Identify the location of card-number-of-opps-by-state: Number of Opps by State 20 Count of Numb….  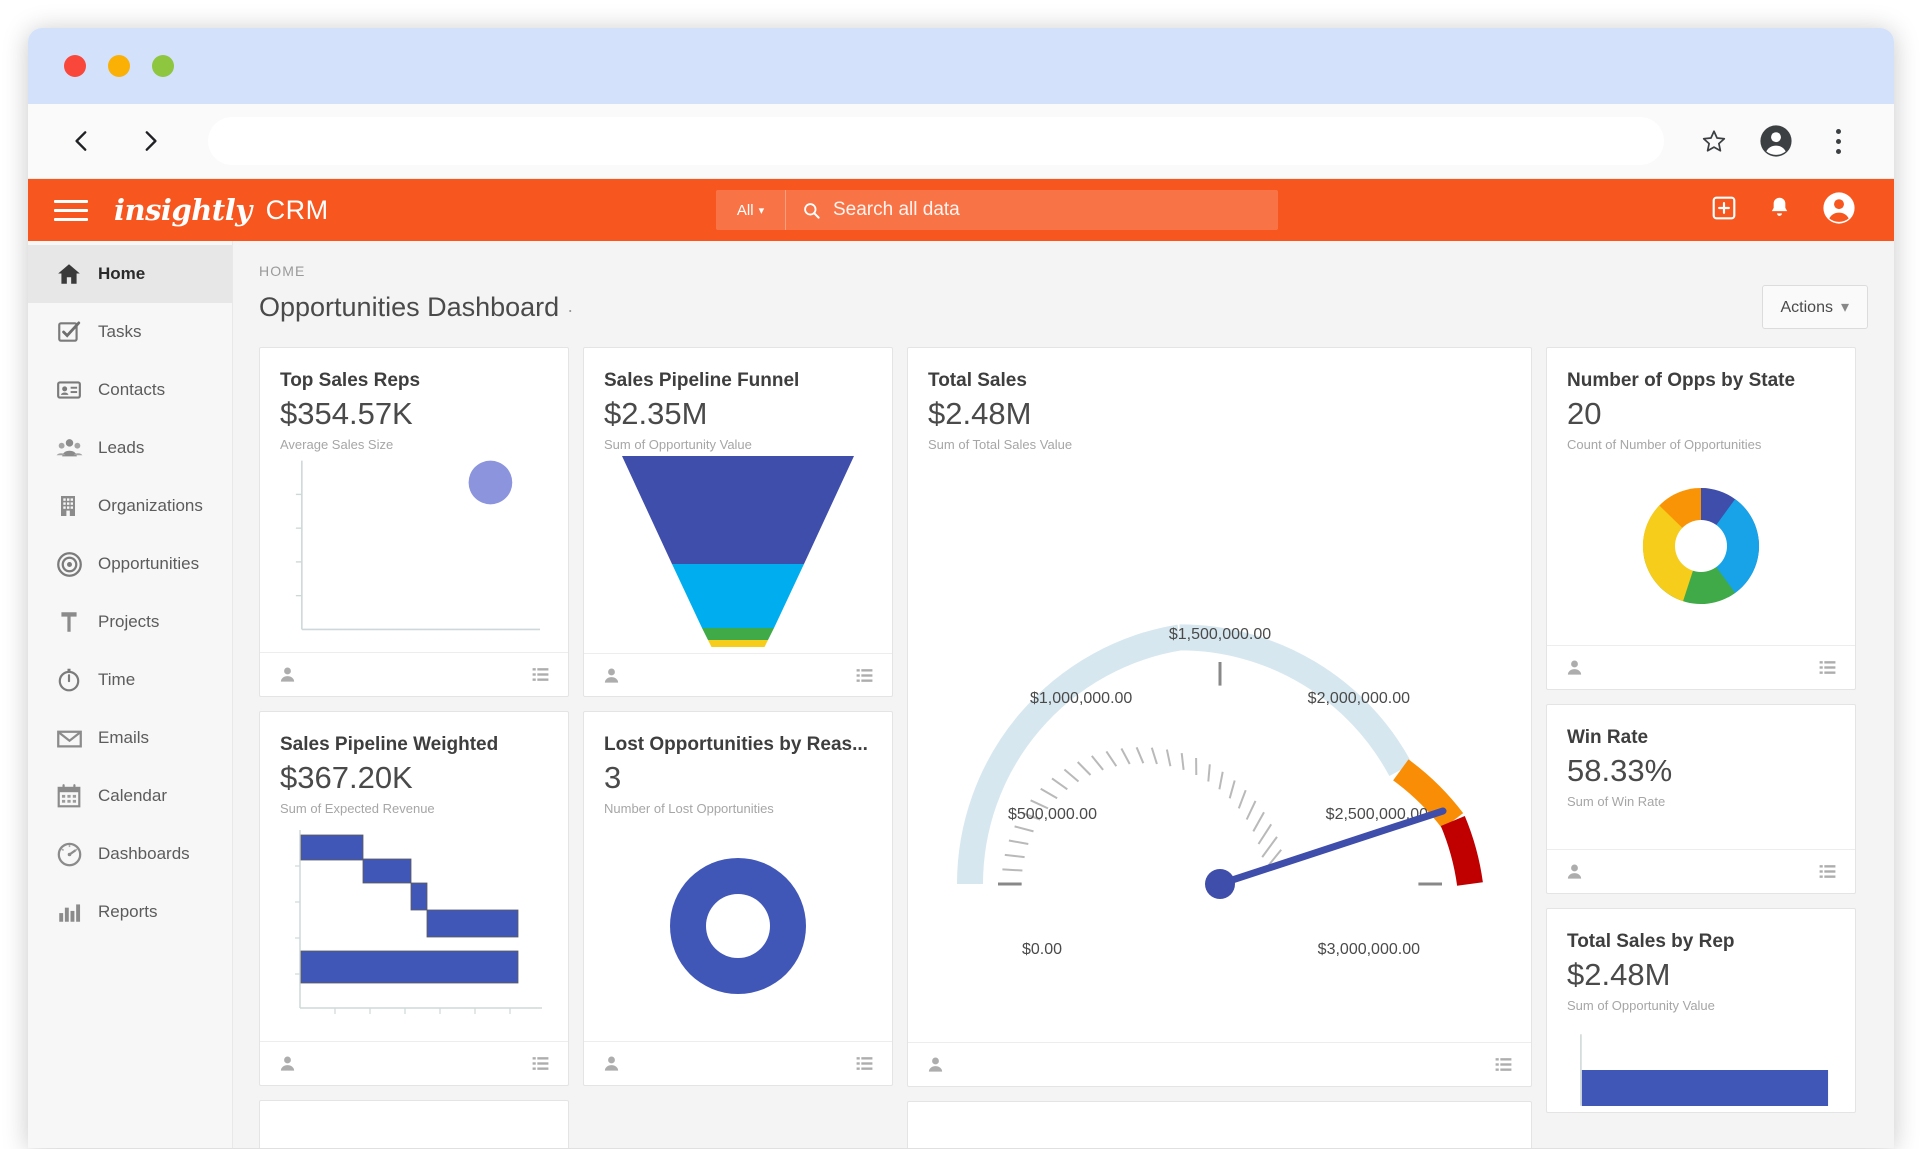
(1701, 518).